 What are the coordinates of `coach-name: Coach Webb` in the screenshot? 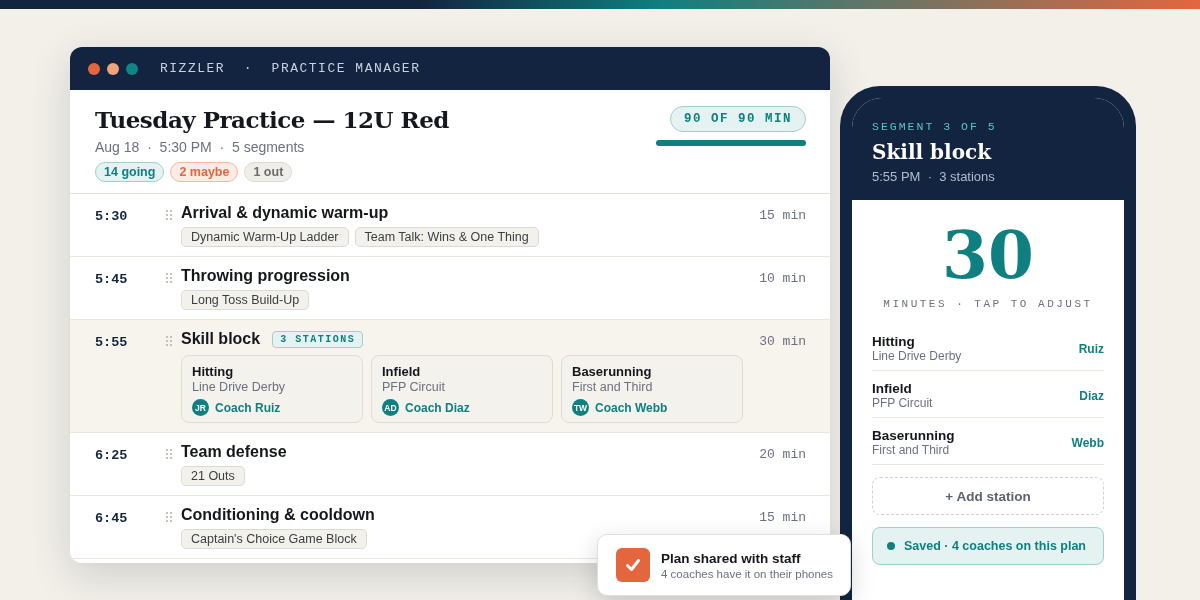 It's located at (631, 407).